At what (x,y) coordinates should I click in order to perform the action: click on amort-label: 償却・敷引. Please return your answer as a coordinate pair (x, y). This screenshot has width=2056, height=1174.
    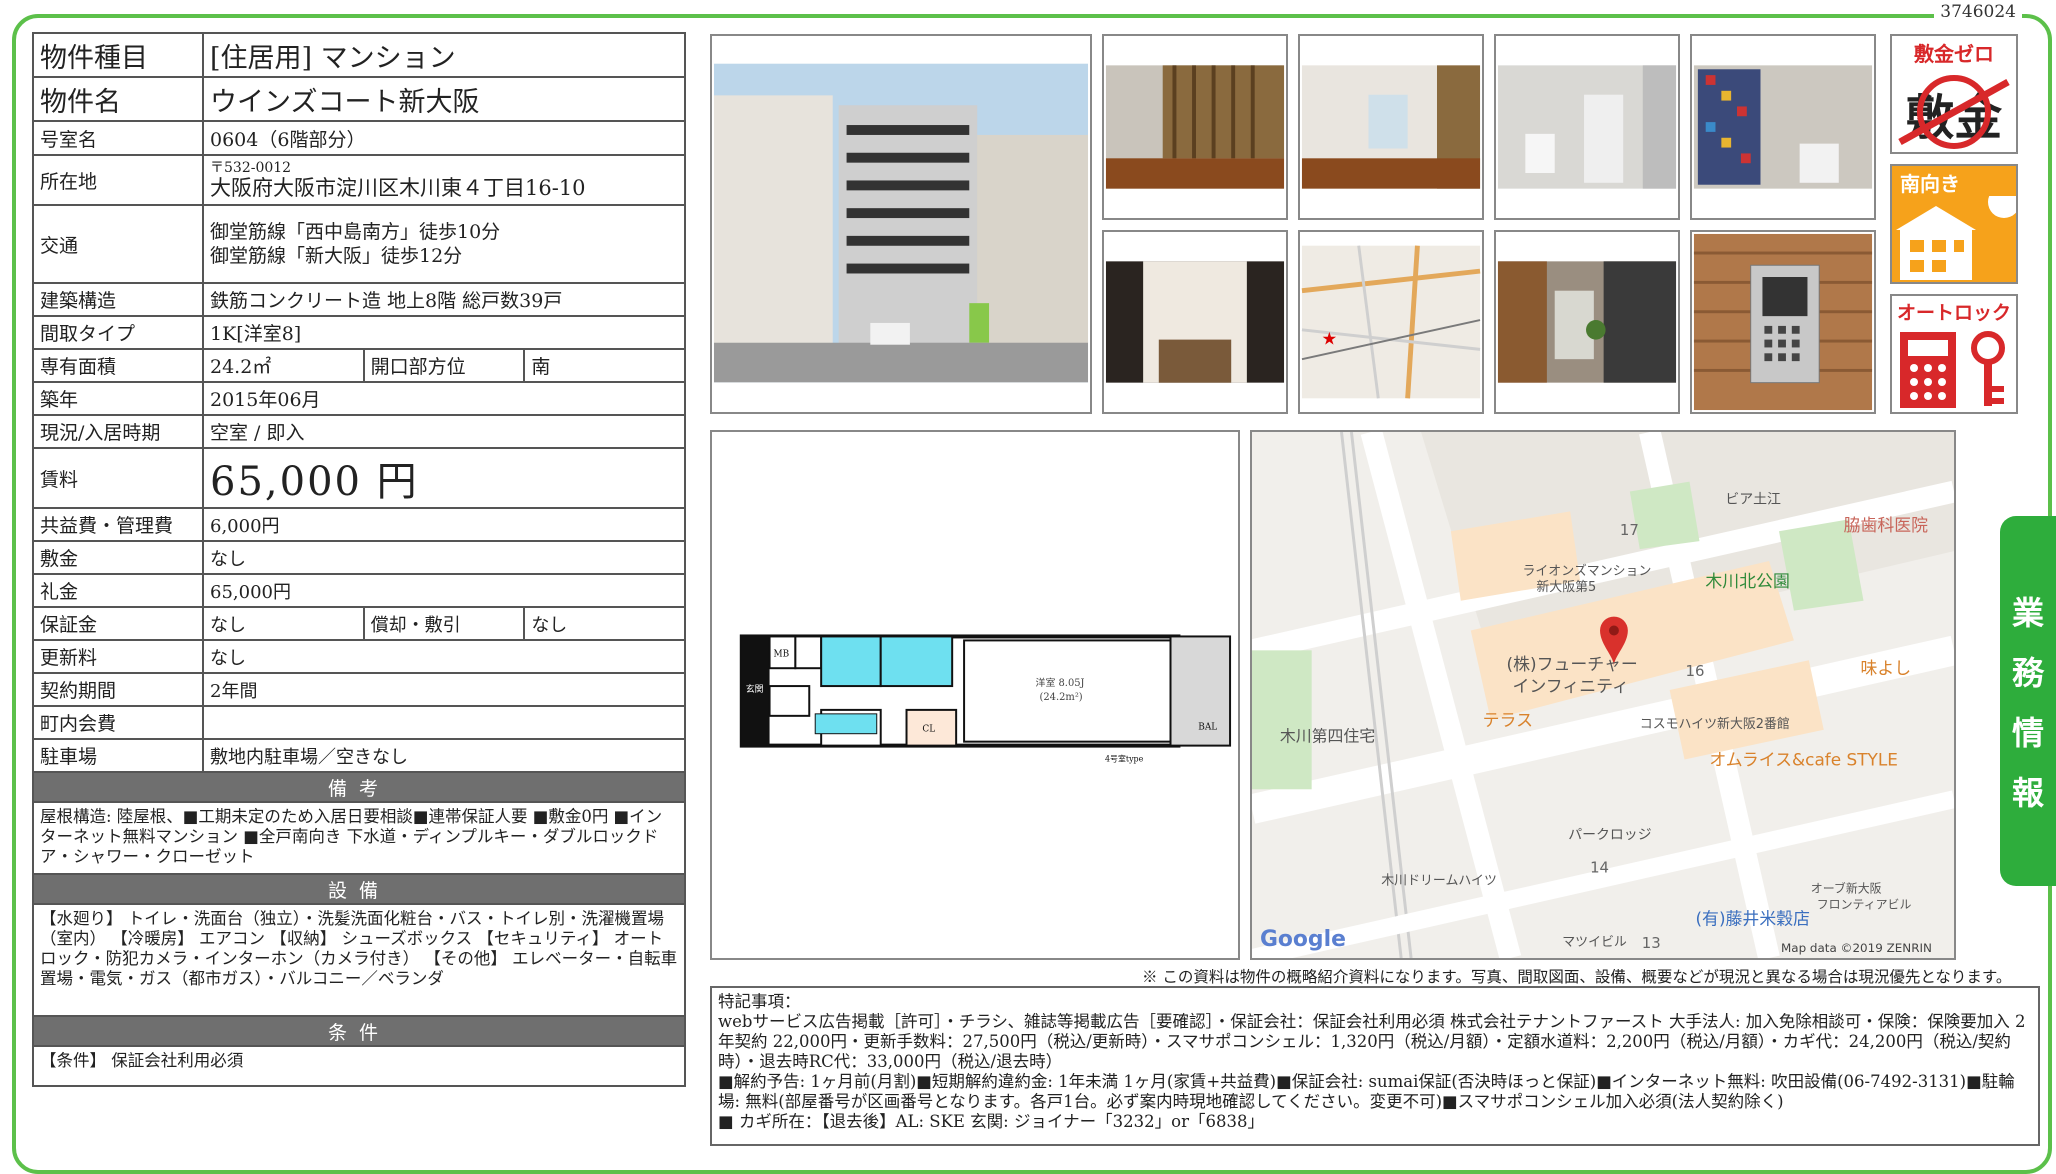
    Looking at the image, I should click on (444, 623).